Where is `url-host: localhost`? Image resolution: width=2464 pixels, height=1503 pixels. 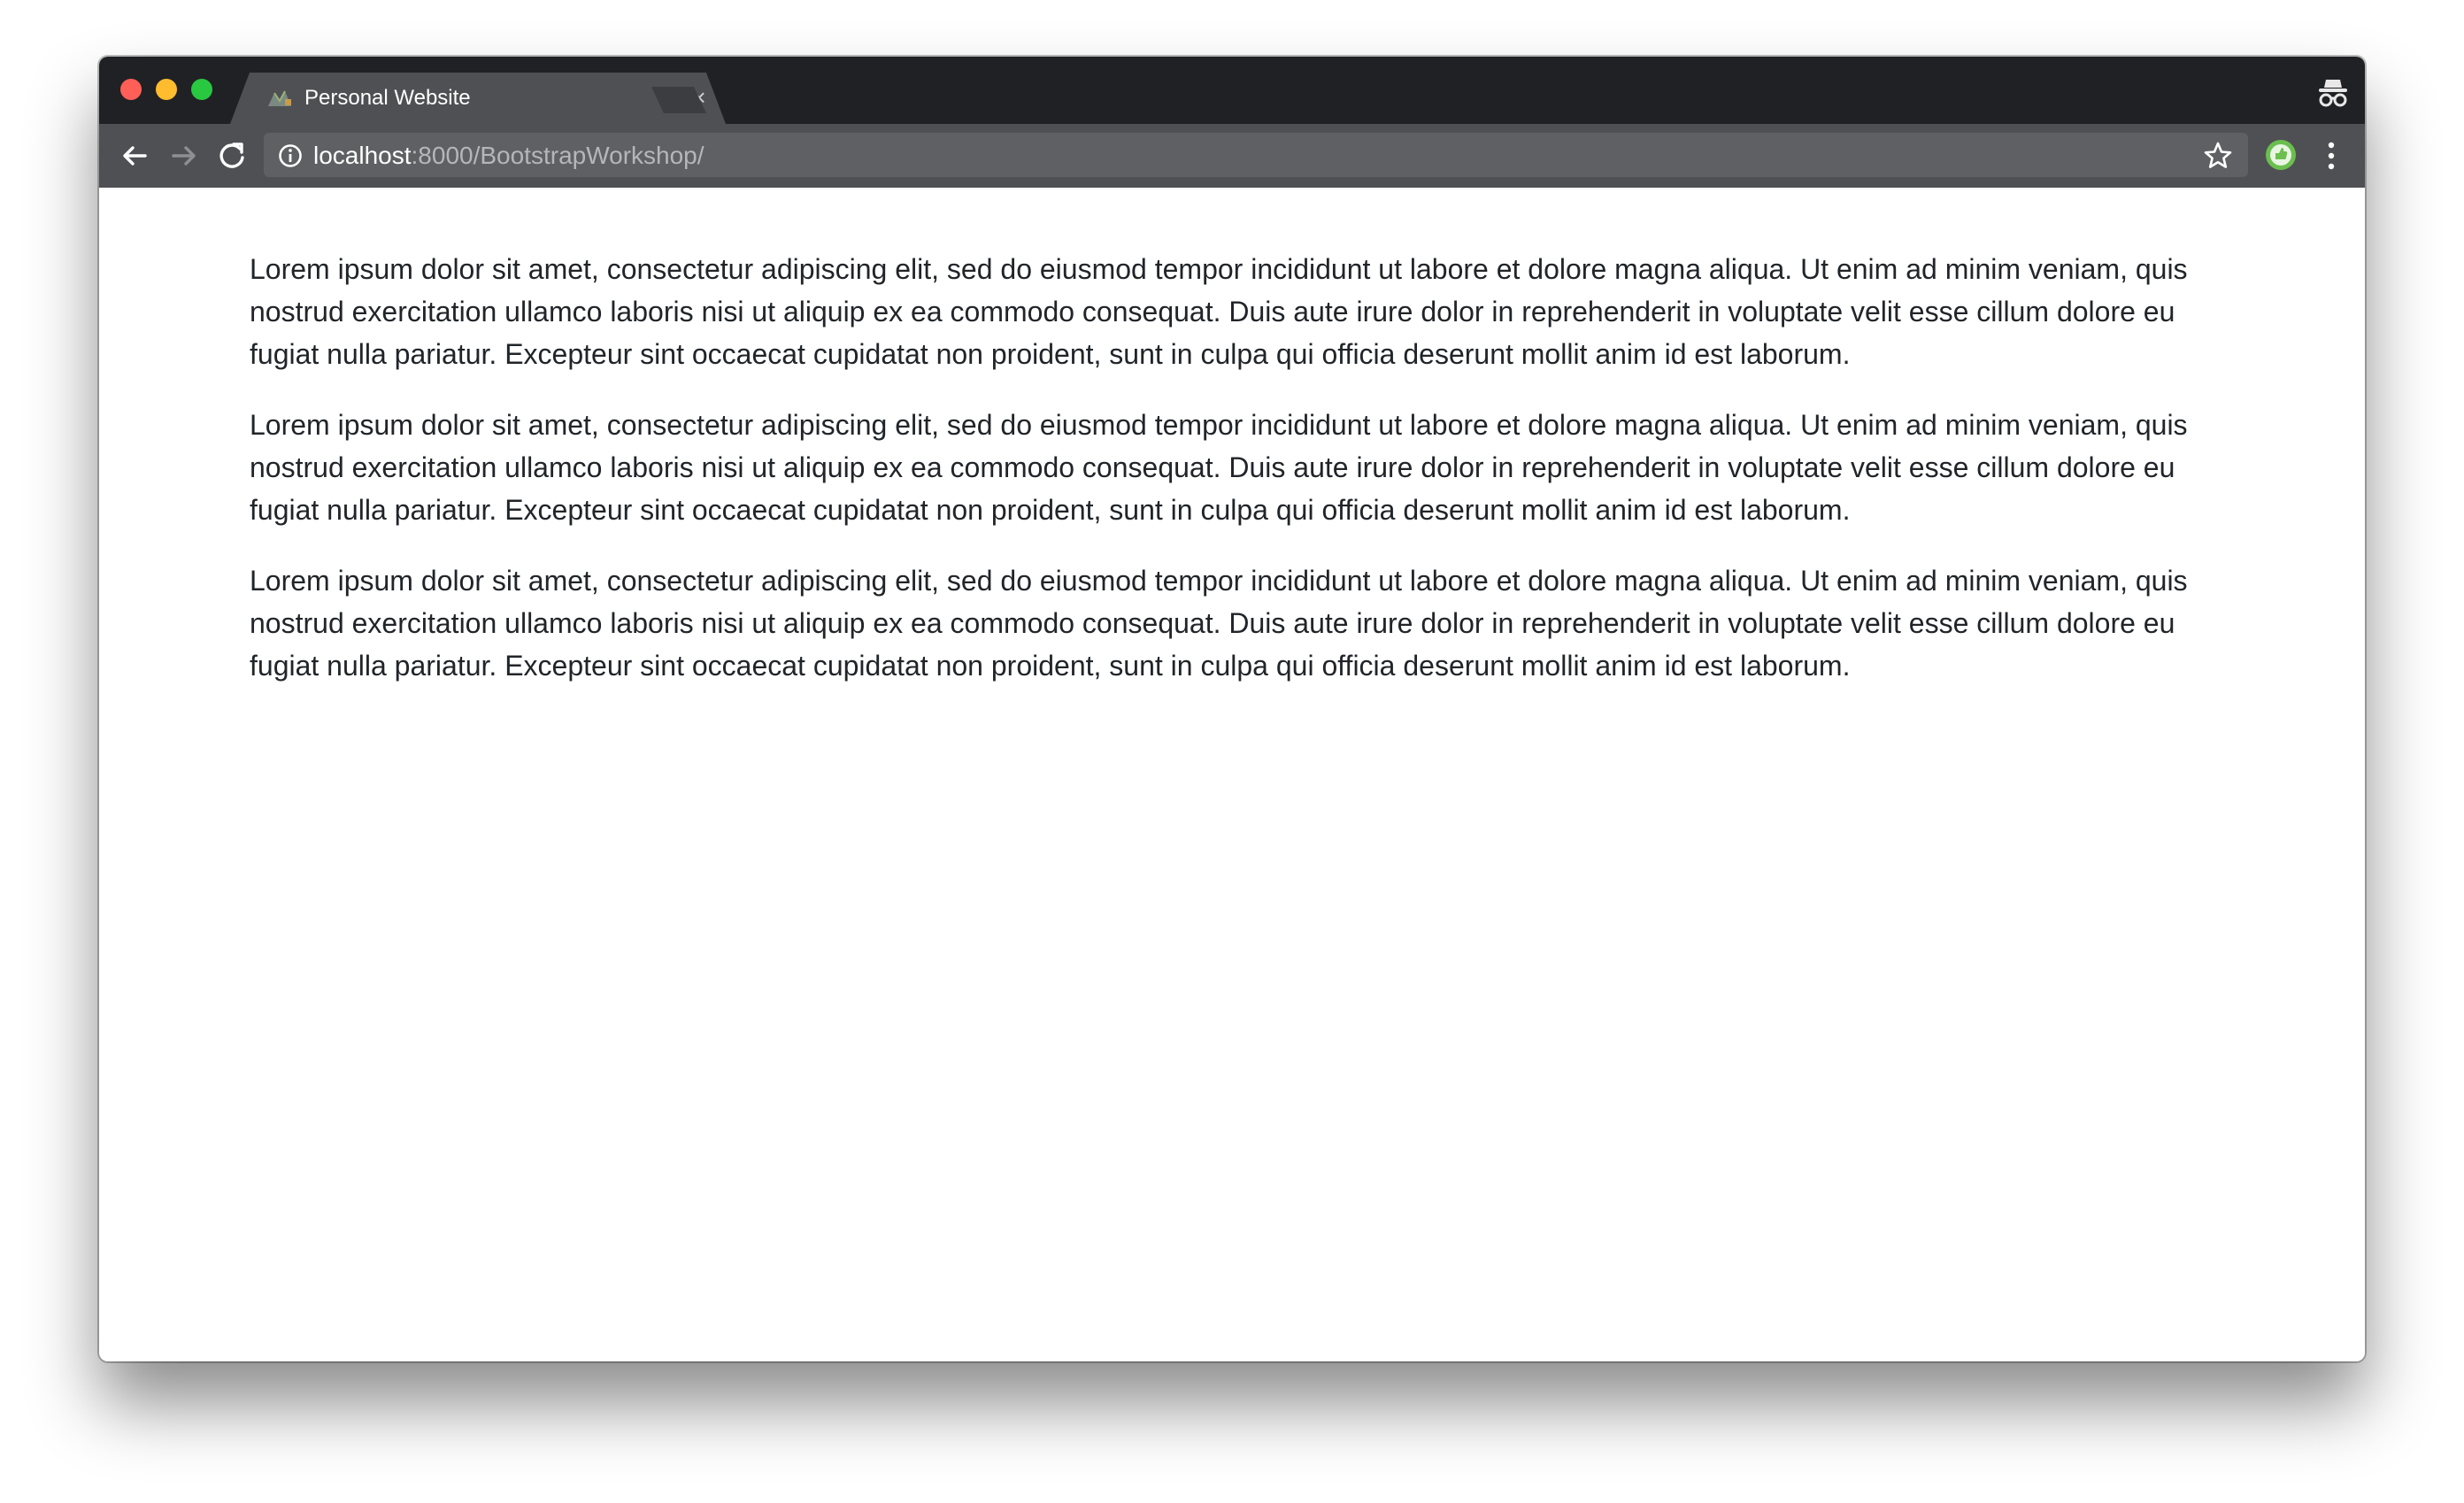
url-host: localhost is located at coordinates (362, 155).